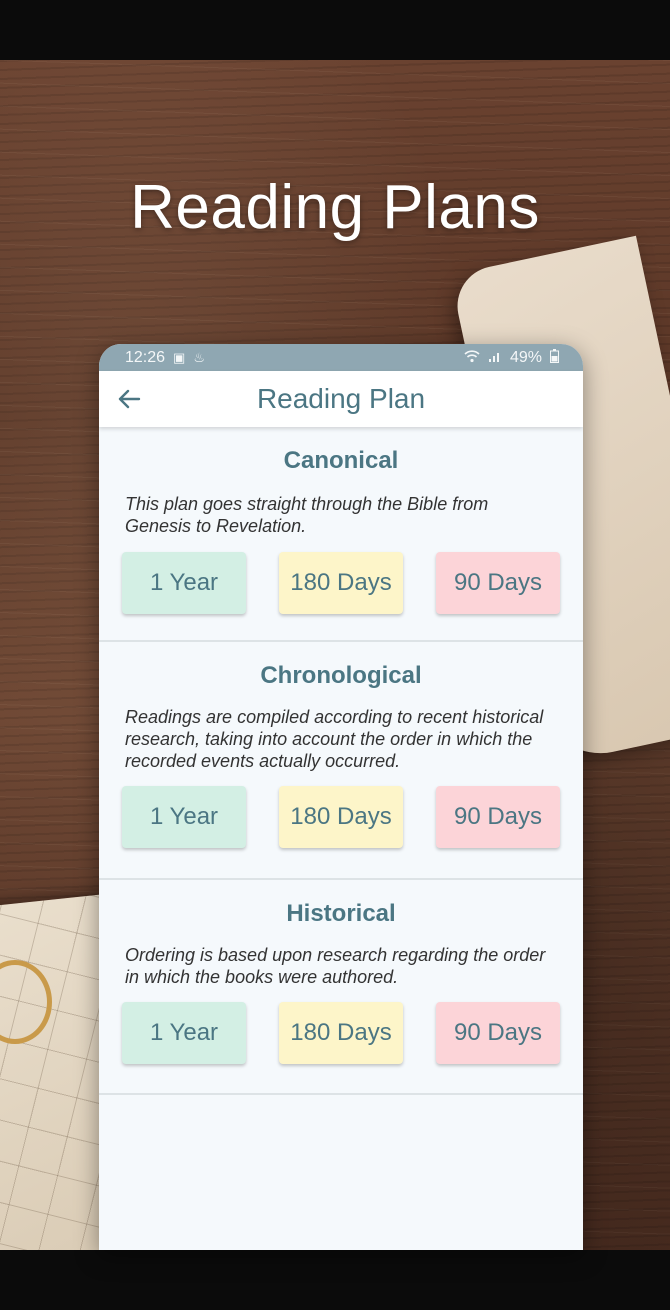 The height and width of the screenshot is (1310, 670). Describe the element at coordinates (199, 357) in the screenshot. I see `notification-icon: ♨` at that location.